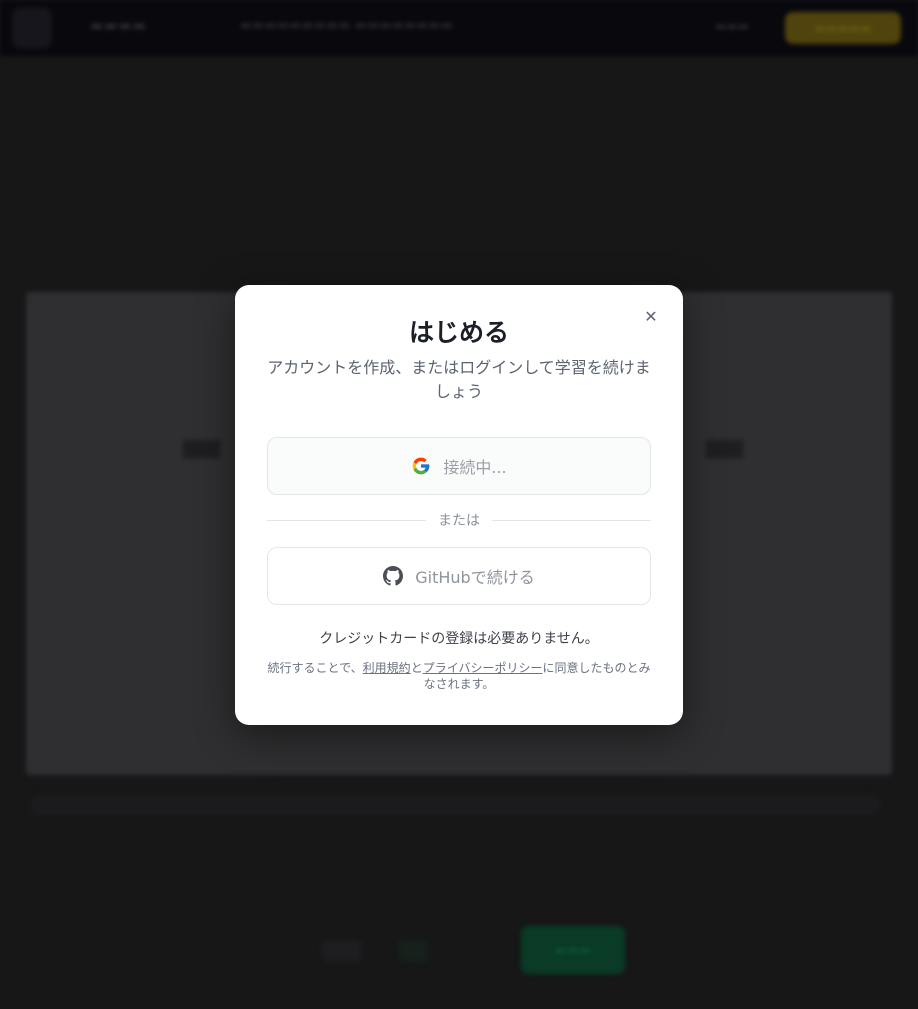 The height and width of the screenshot is (1009, 918). Describe the element at coordinates (393, 576) in the screenshot. I see `github-icon` at that location.